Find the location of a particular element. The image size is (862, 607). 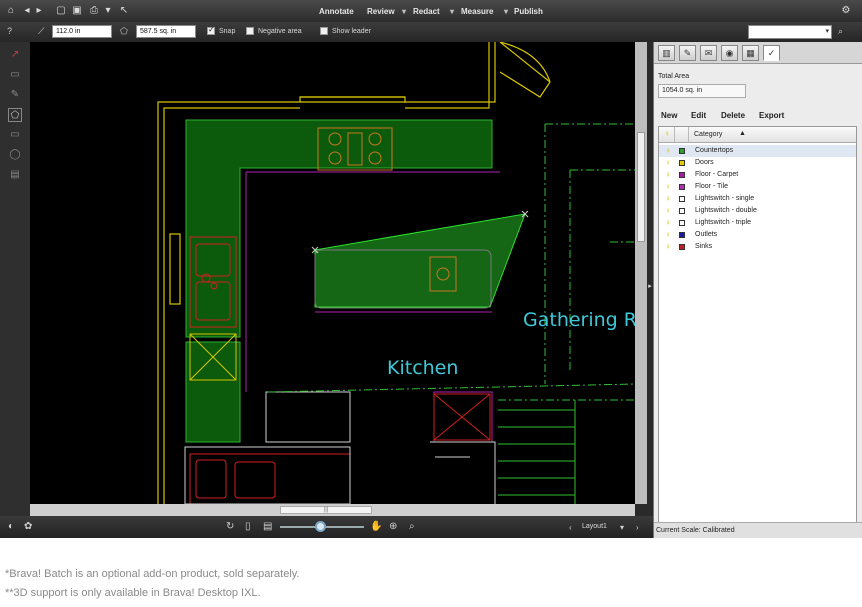

tab-markup-icon: ✎ is located at coordinates (687, 53).